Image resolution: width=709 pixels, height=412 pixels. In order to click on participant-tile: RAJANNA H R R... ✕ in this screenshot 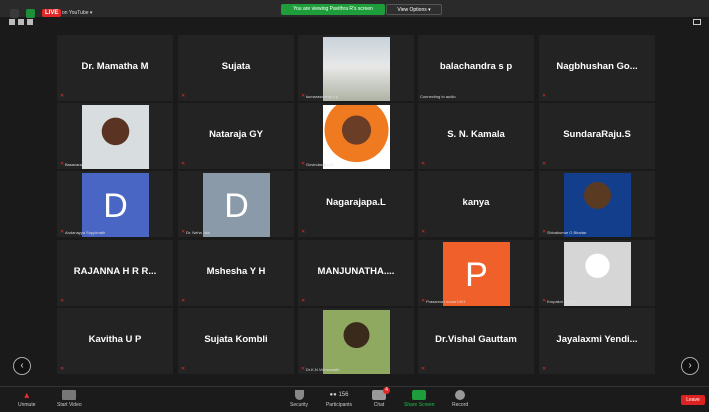, I will do `click(115, 273)`.